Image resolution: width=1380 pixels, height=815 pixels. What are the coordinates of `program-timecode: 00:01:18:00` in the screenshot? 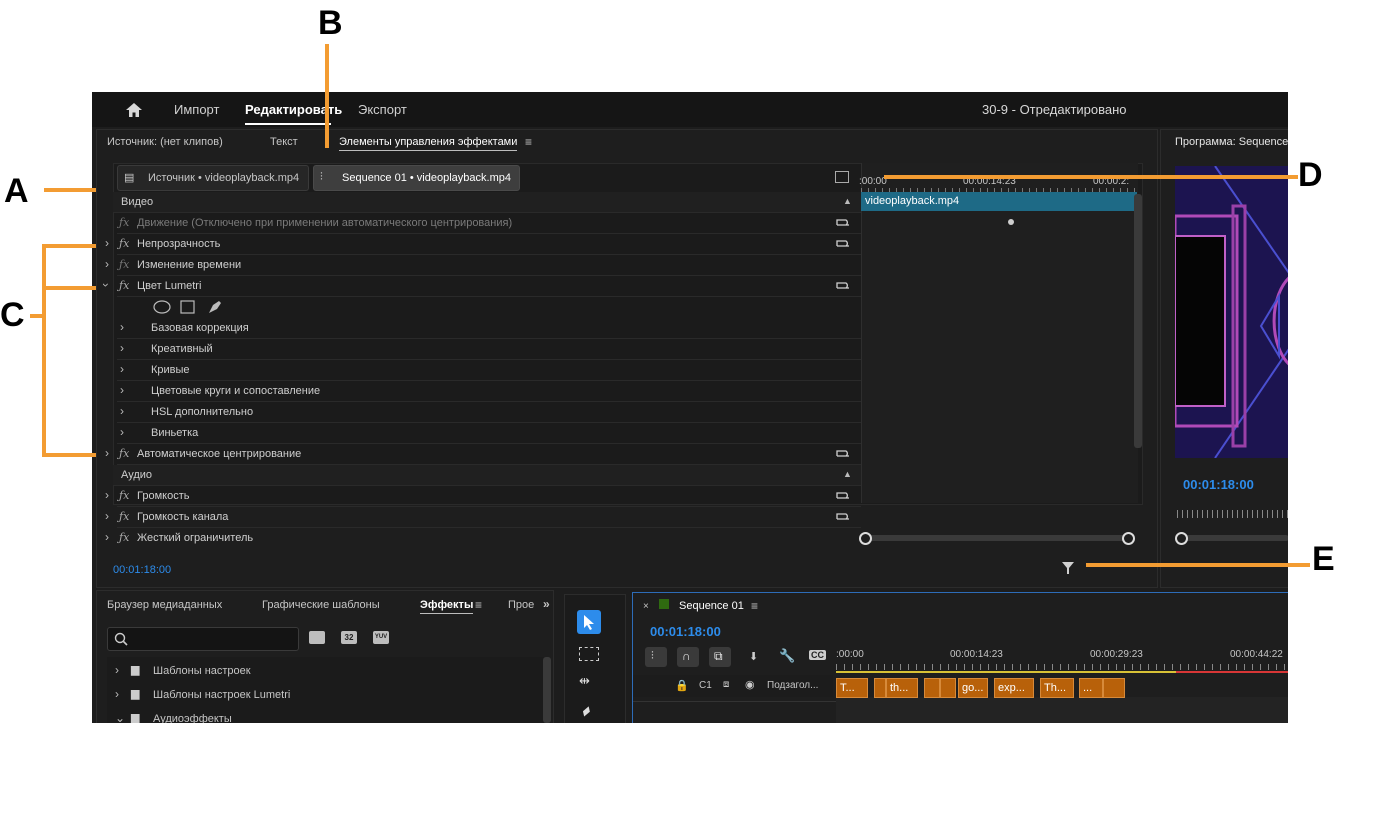 It's located at (1218, 484).